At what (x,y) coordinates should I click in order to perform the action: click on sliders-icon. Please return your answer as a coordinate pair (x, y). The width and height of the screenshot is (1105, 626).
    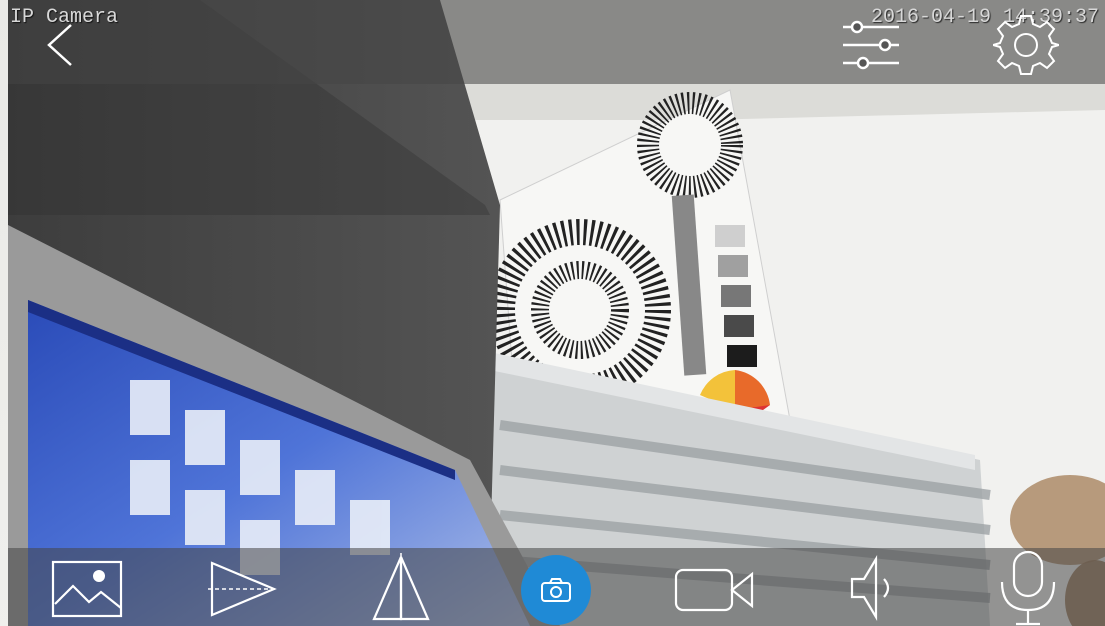
    Looking at the image, I should click on (871, 45).